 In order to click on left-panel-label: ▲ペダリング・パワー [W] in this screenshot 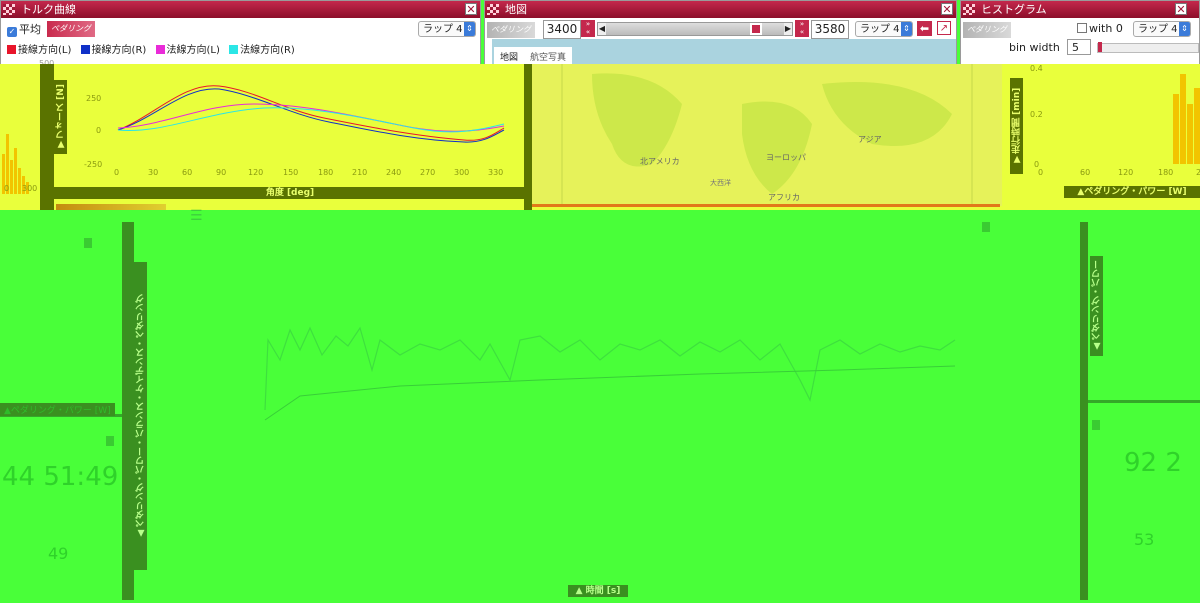, I will do `click(57, 409)`.